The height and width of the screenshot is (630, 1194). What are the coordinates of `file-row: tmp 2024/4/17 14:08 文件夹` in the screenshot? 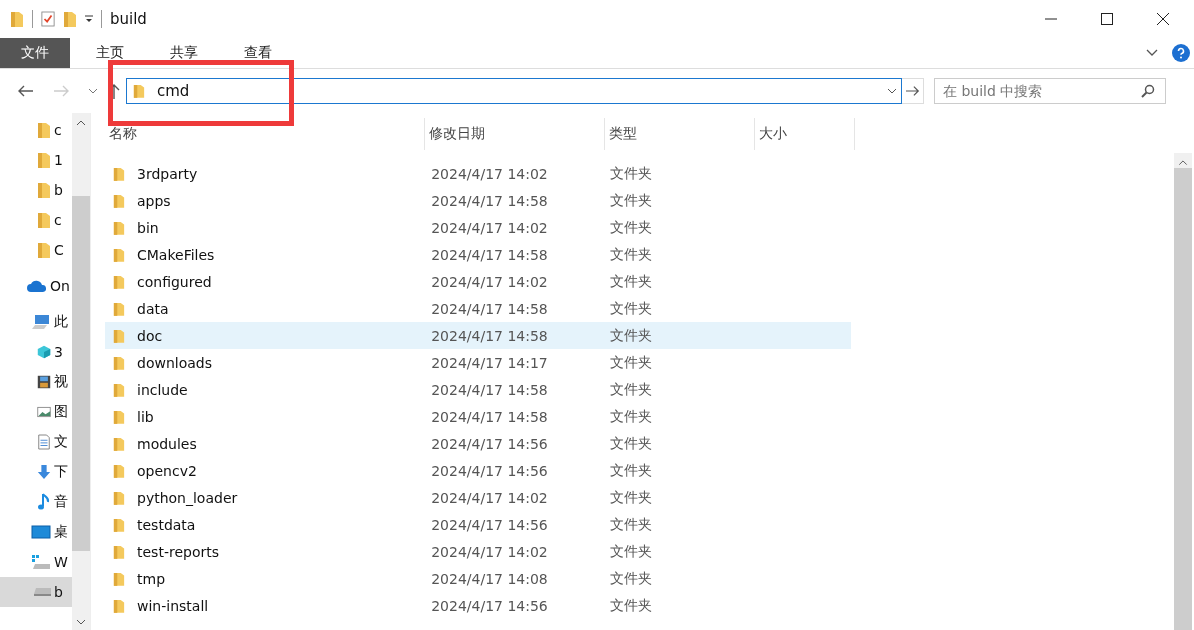 It's located at (478, 578).